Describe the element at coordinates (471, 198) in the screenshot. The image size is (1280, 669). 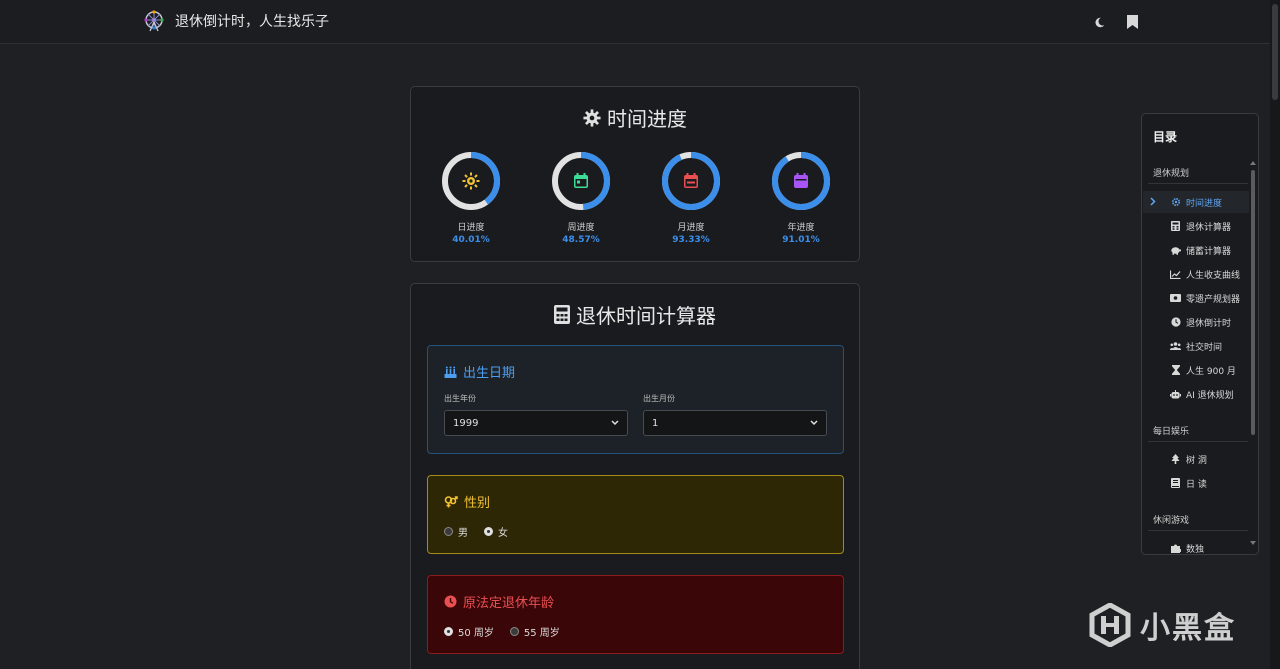
I see `progress-item-day: 日进度 40.01%` at that location.